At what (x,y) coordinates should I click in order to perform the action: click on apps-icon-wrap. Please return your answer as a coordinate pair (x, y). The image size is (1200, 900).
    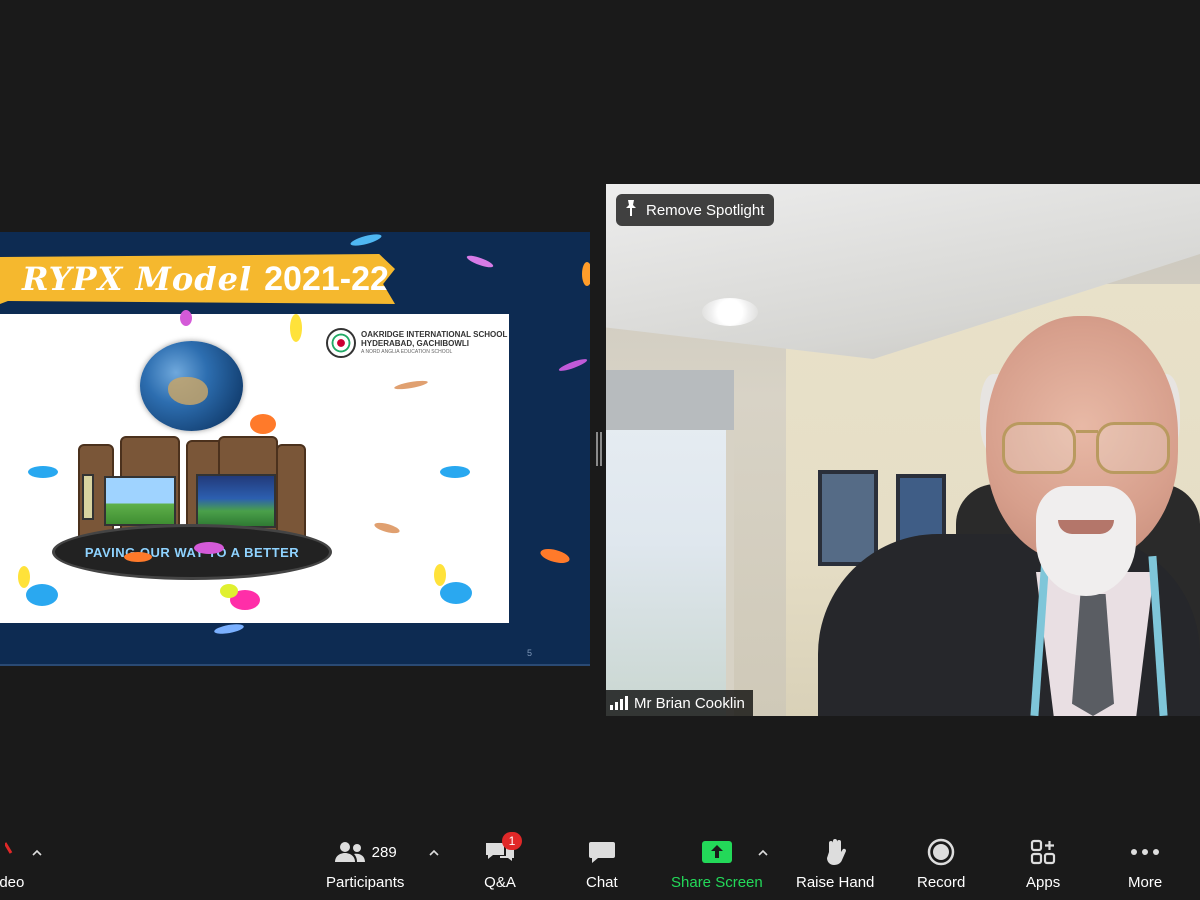
    Looking at the image, I should click on (1043, 852).